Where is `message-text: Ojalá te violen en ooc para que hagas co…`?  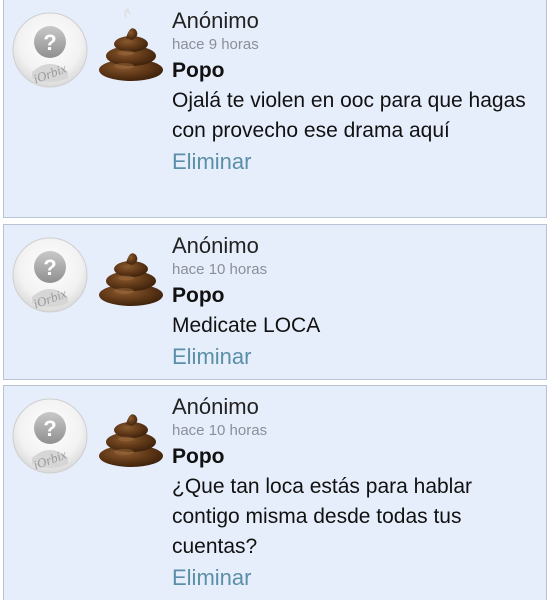
message-text: Ojalá te violen en ooc para que hagas co… is located at coordinates (349, 115).